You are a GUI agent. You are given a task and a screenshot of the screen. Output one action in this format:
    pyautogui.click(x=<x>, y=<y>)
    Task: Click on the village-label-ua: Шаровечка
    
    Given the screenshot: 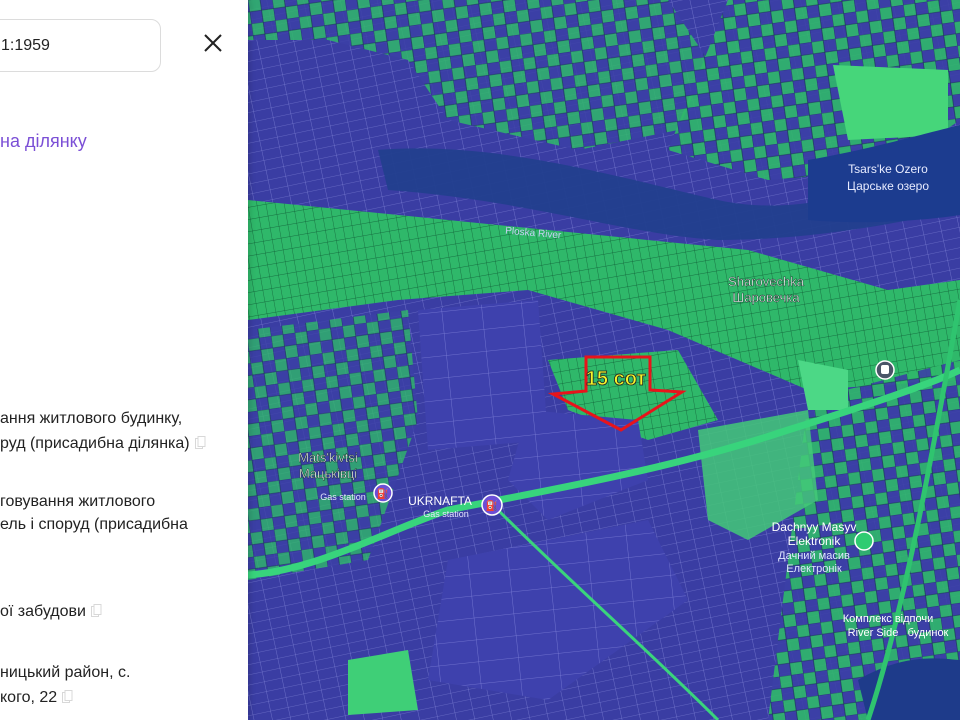 What is the action you would take?
    pyautogui.click(x=766, y=297)
    